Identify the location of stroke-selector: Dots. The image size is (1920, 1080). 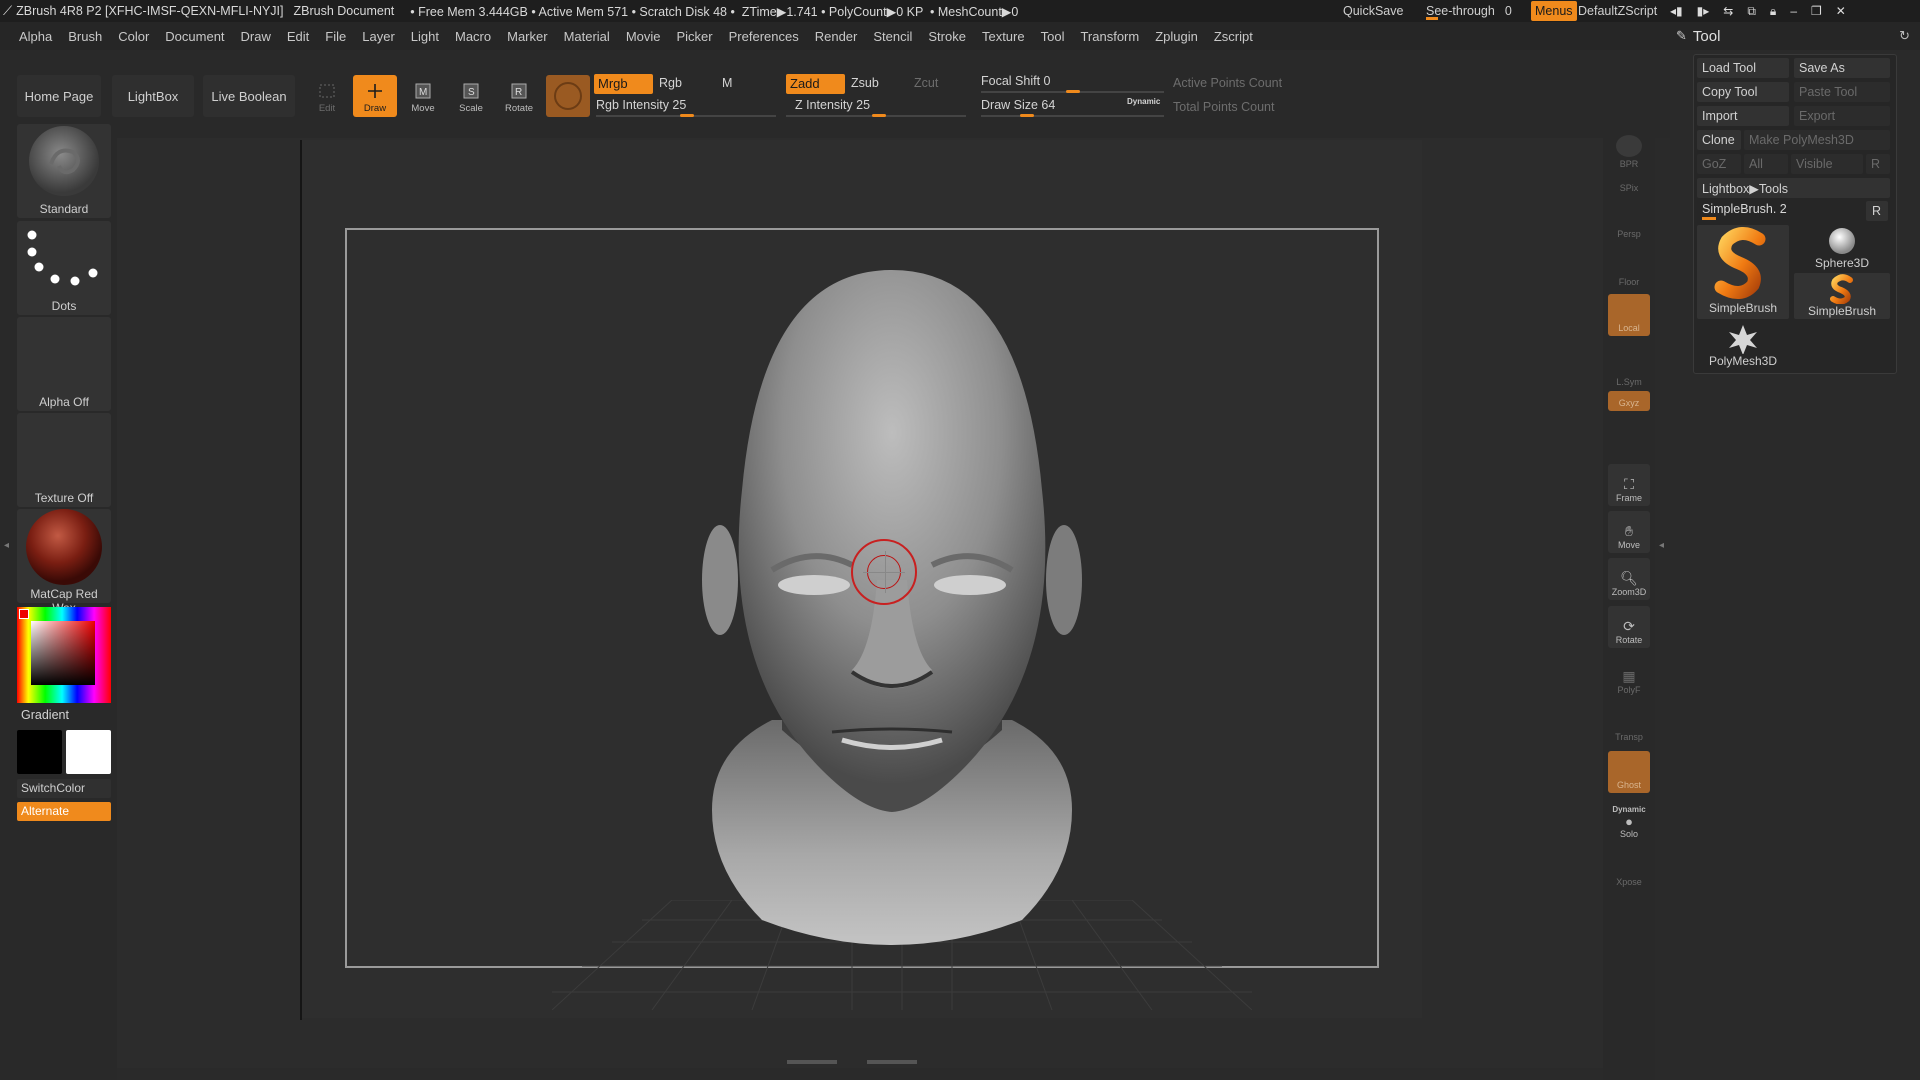
(64, 268).